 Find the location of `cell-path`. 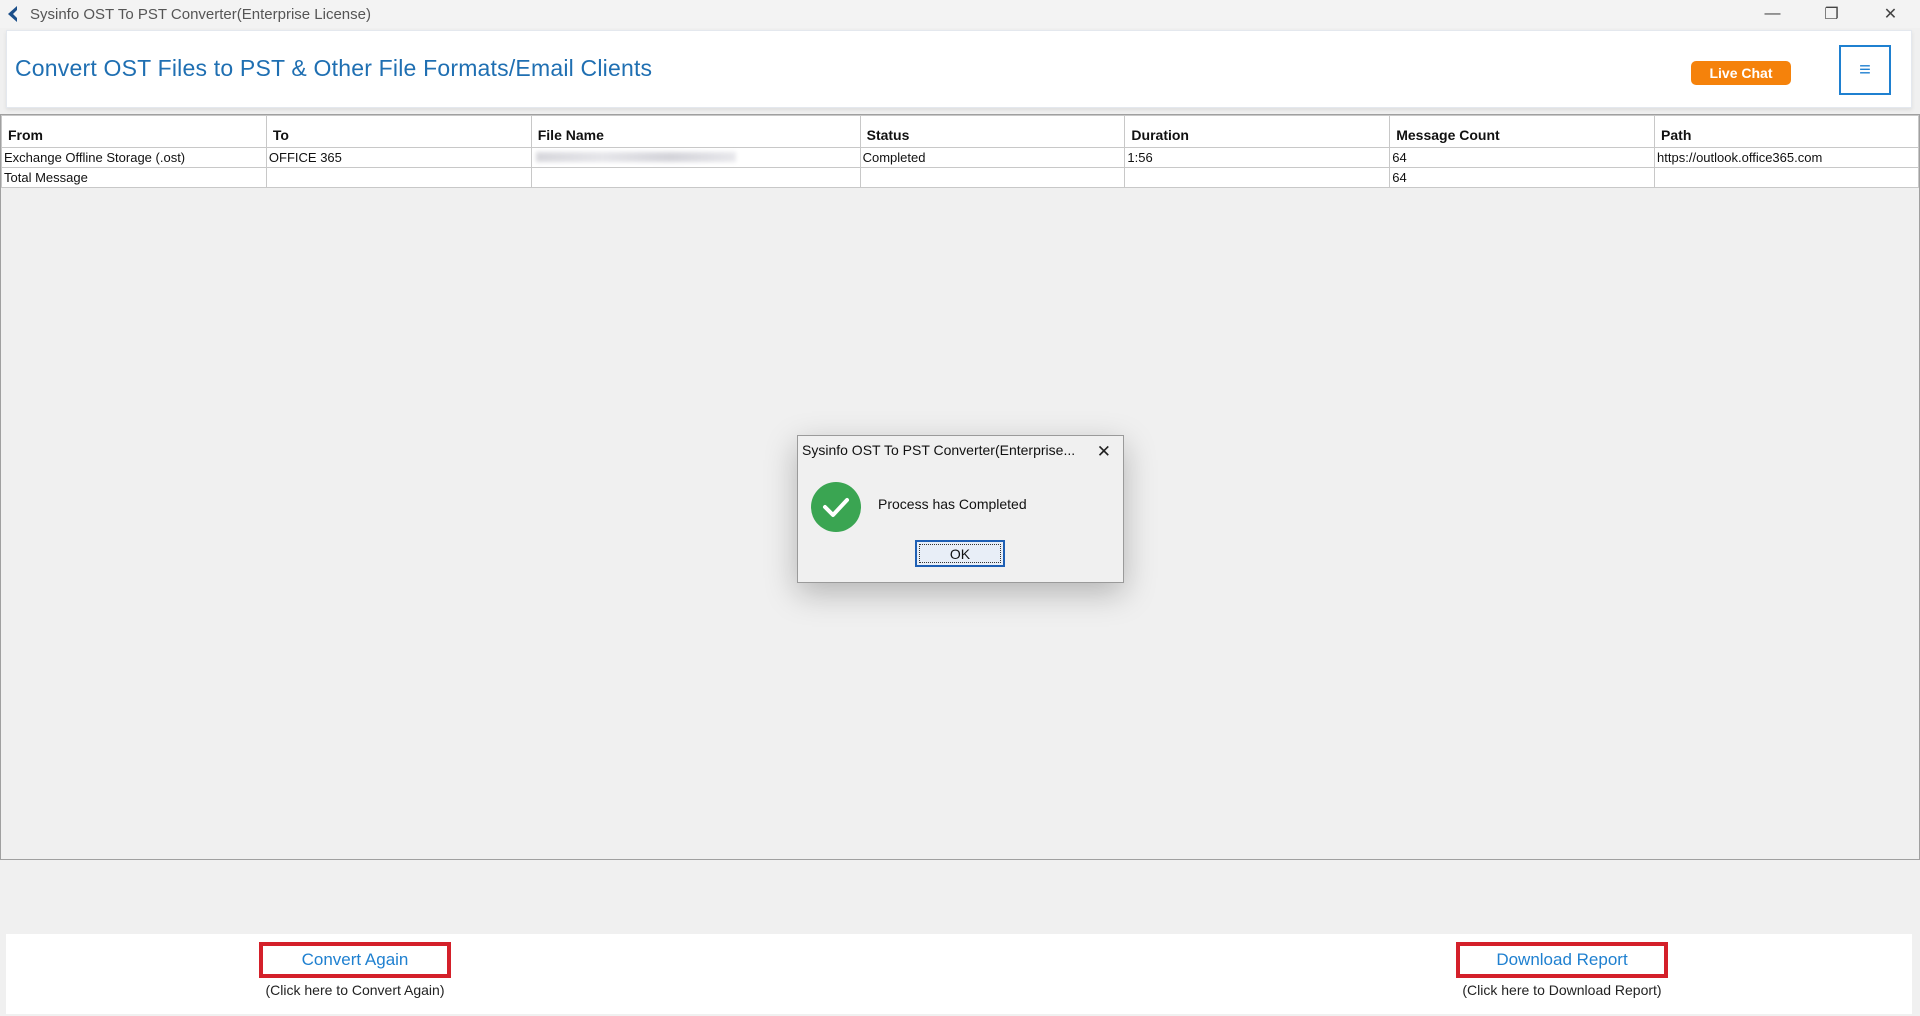

cell-path is located at coordinates (1786, 177).